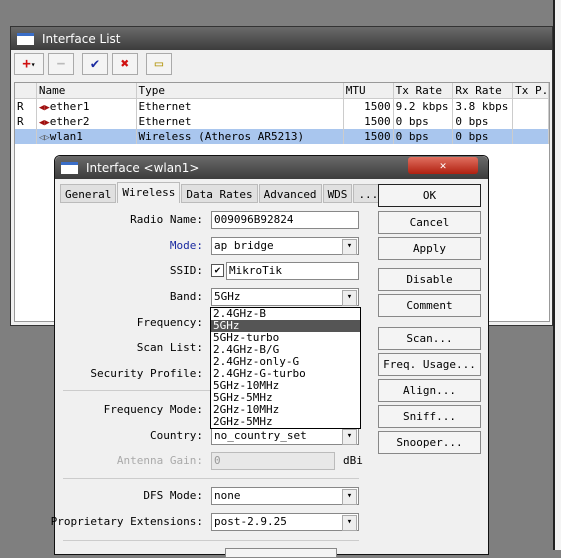 This screenshot has width=561, height=558. I want to click on band-label: Band:, so click(186, 296).